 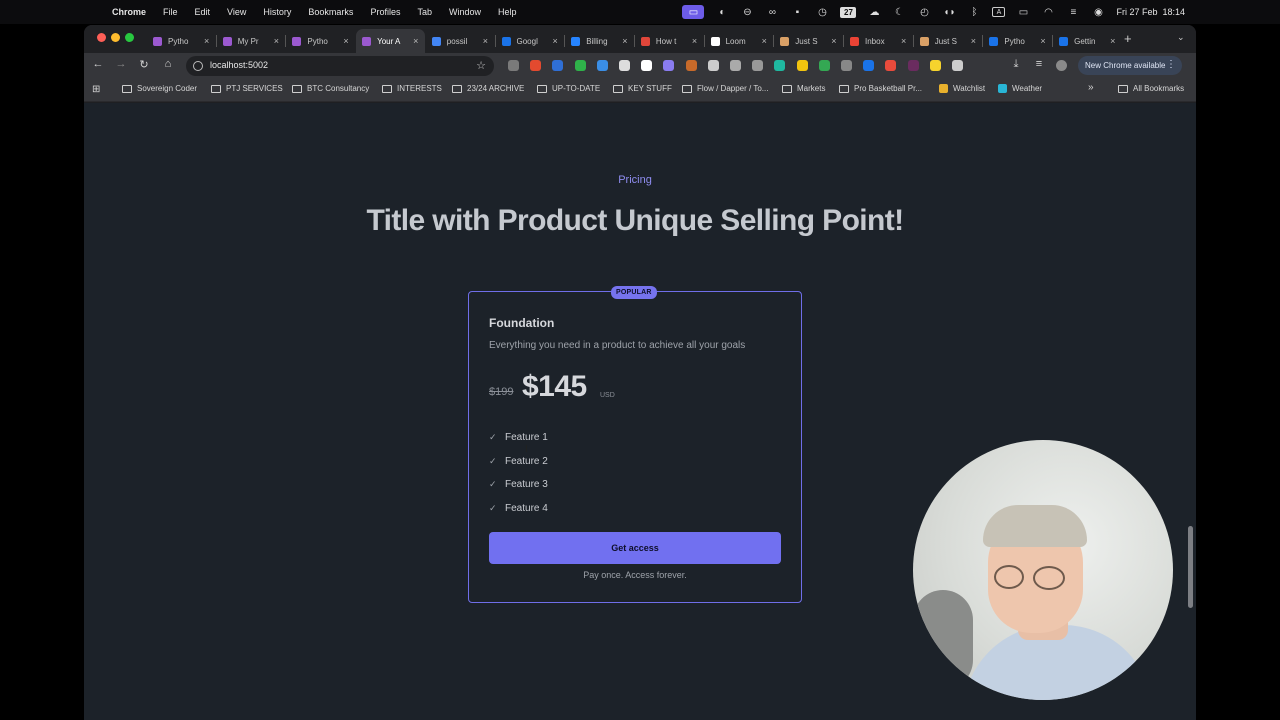 What do you see at coordinates (1190, 567) in the screenshot?
I see `scrollbar-thumb` at bounding box center [1190, 567].